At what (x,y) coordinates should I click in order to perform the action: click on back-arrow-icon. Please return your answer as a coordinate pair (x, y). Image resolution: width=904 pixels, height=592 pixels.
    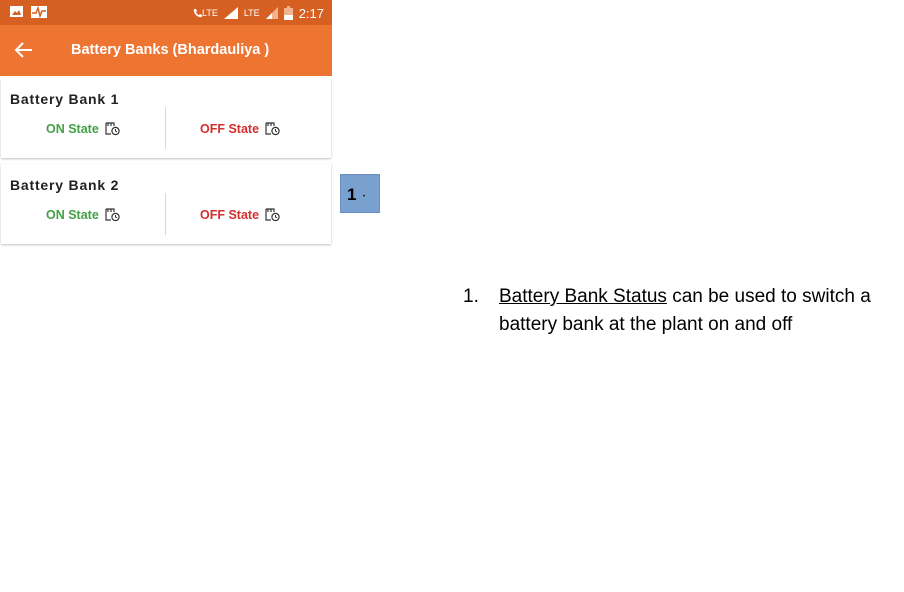
    Looking at the image, I should click on (24, 50).